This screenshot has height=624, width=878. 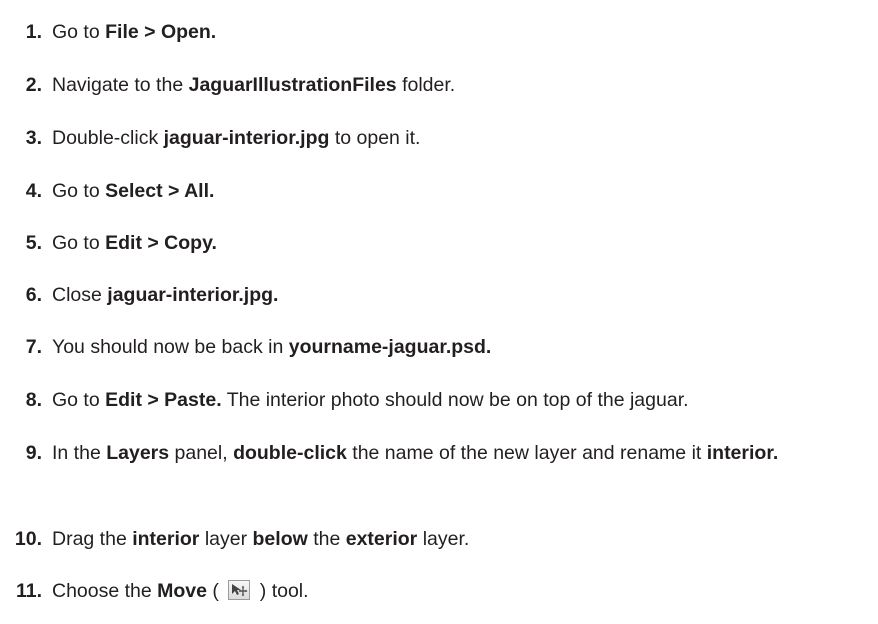 I want to click on step-text: Go to File > Open., so click(x=134, y=32).